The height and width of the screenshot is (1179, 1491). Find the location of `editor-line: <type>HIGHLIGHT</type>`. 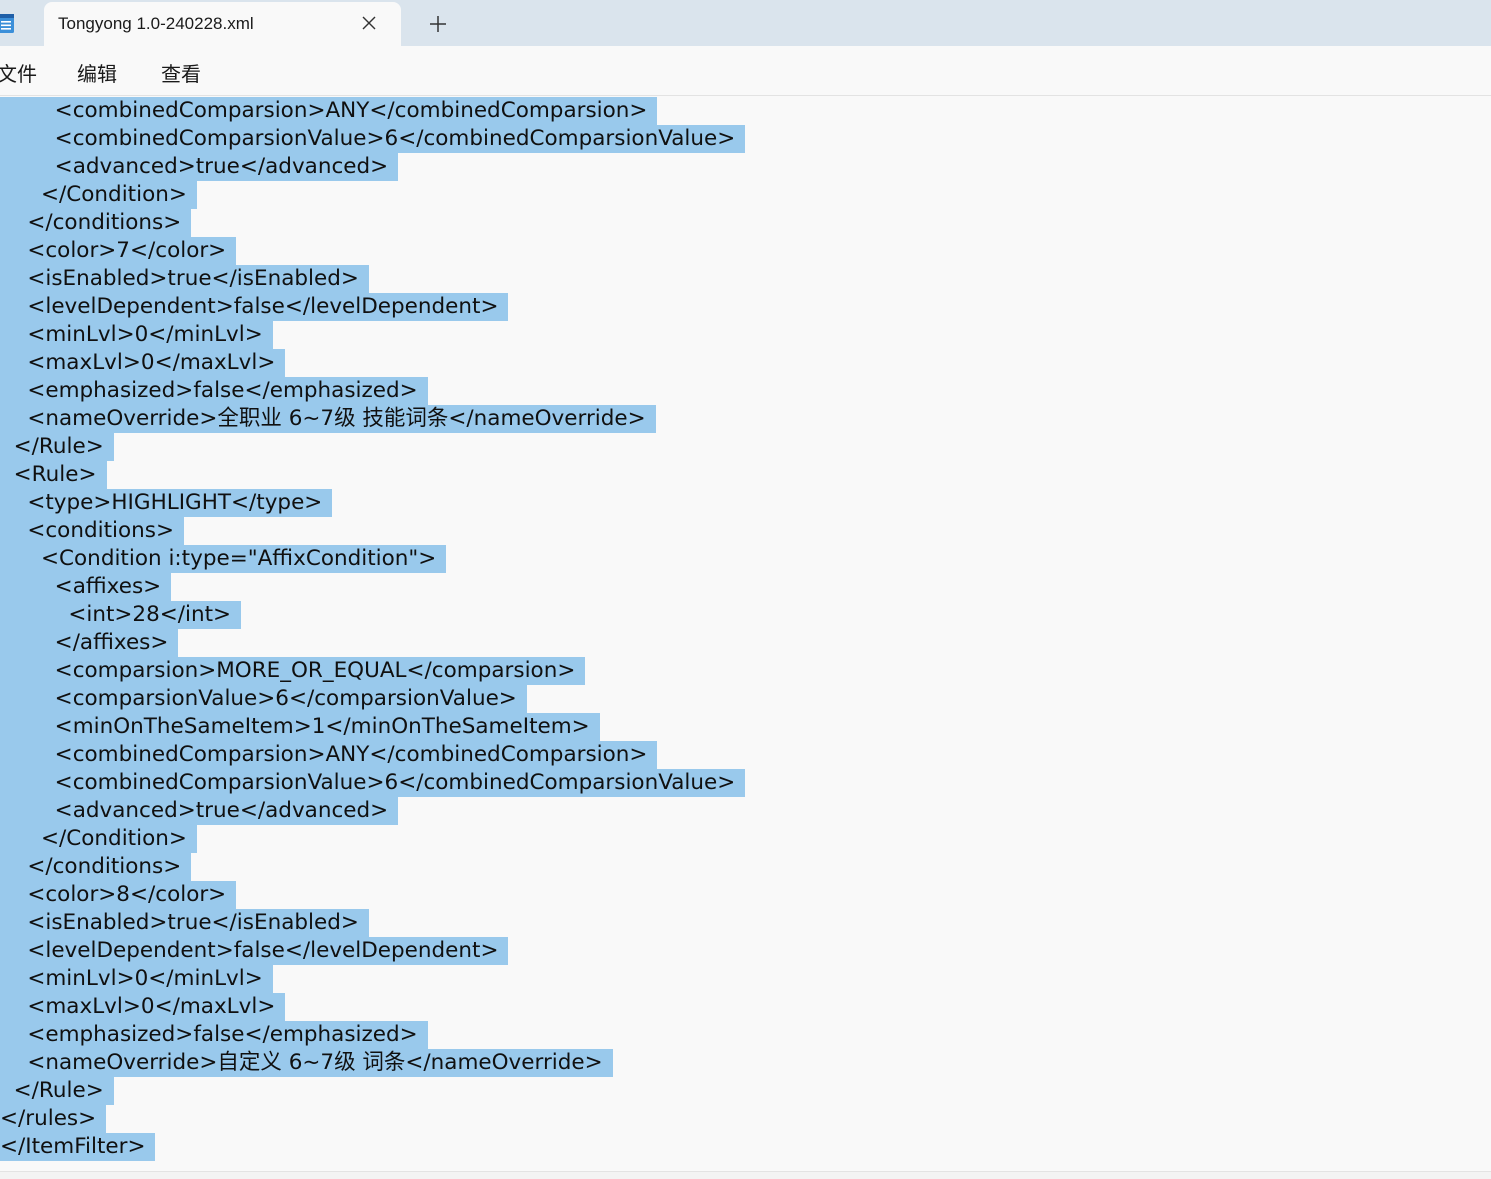

editor-line: <type>HIGHLIGHT</type> is located at coordinates (745, 503).